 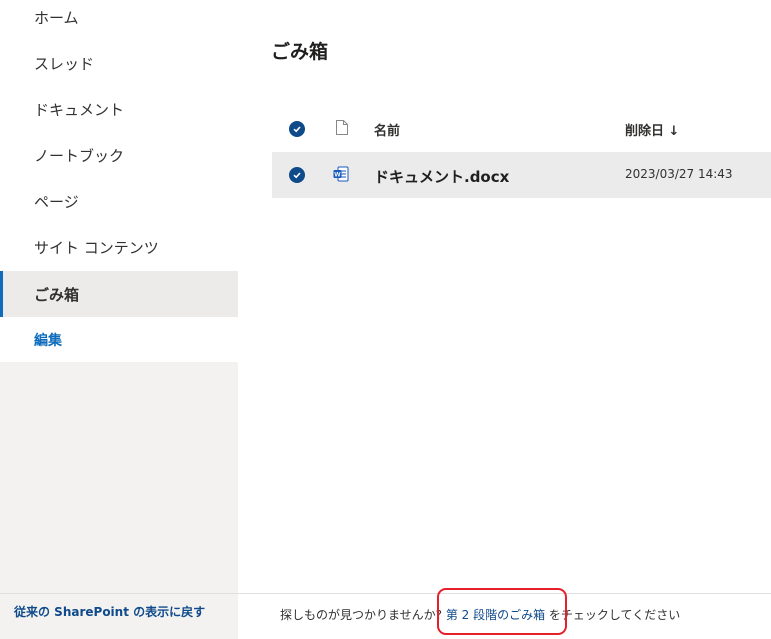 I want to click on column-header-deleted-date: 削除日 ↓, so click(x=652, y=129).